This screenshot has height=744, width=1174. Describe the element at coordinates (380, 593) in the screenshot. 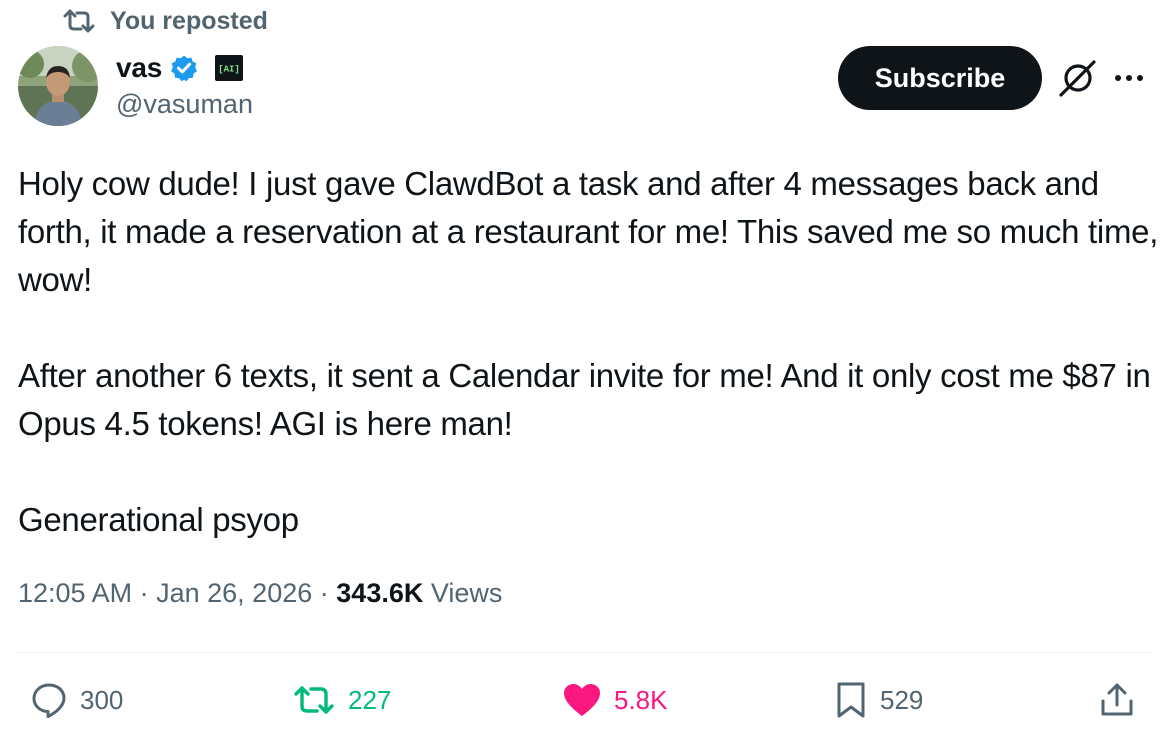

I see `views-count: 343.6K` at that location.